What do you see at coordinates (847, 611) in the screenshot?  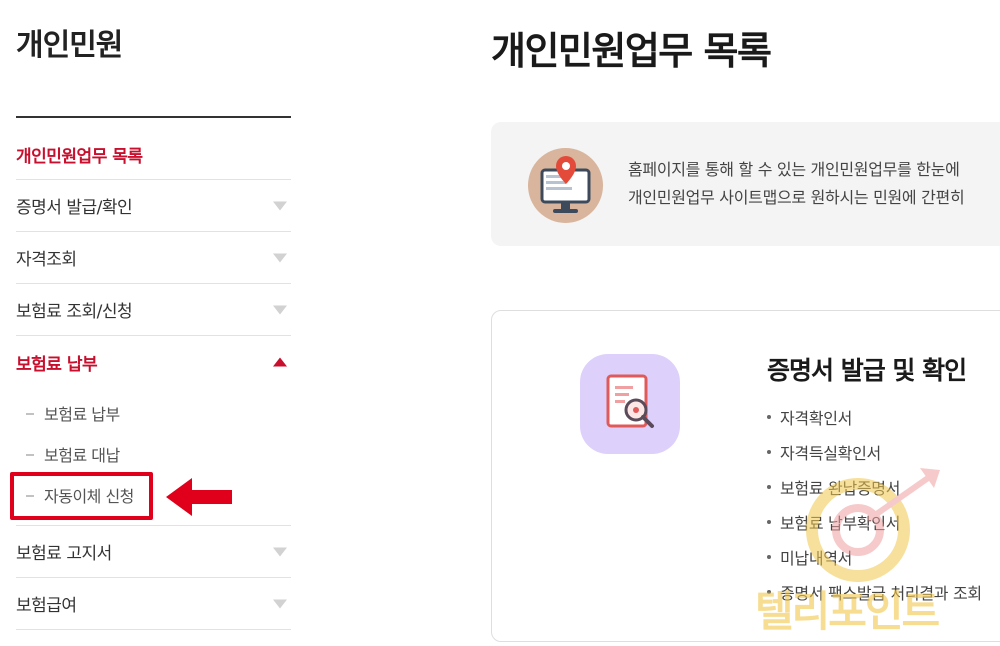 I see `watermark-text: 텔리포인트` at bounding box center [847, 611].